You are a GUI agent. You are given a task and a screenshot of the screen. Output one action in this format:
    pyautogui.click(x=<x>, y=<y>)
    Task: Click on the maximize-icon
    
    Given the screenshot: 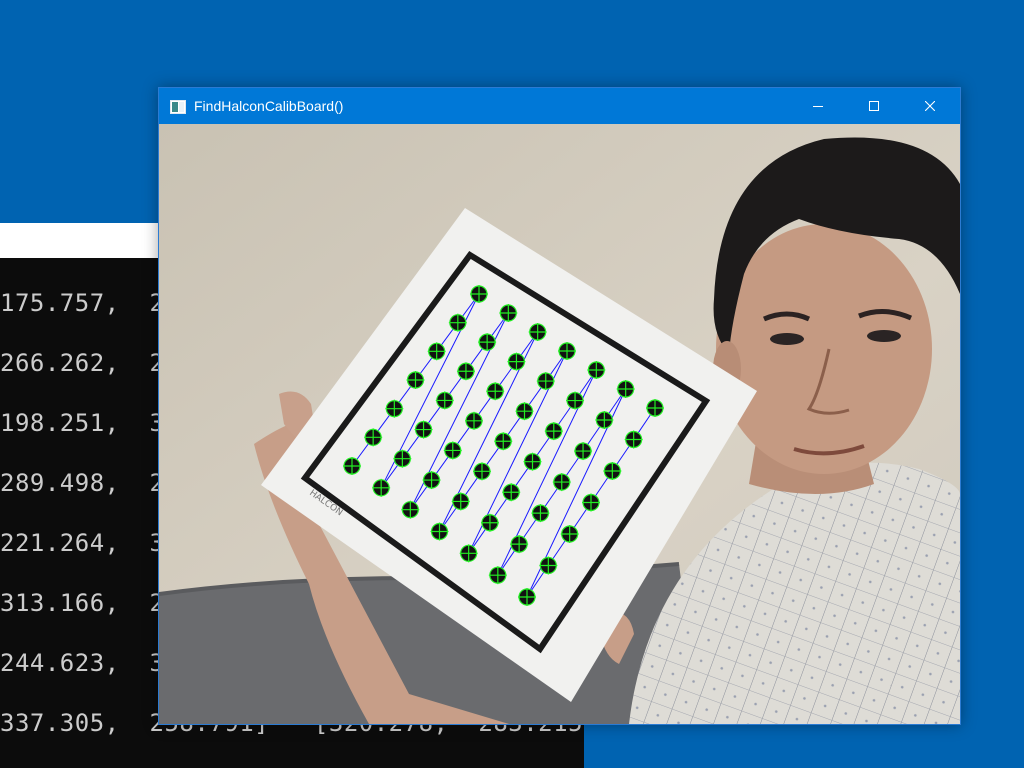 What is the action you would take?
    pyautogui.click(x=874, y=106)
    